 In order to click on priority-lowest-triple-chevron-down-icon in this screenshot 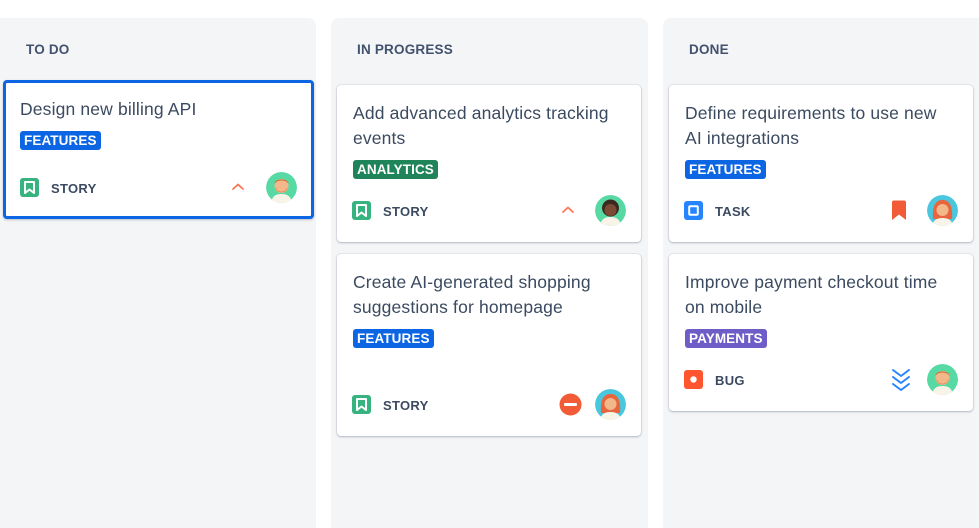, I will do `click(901, 379)`.